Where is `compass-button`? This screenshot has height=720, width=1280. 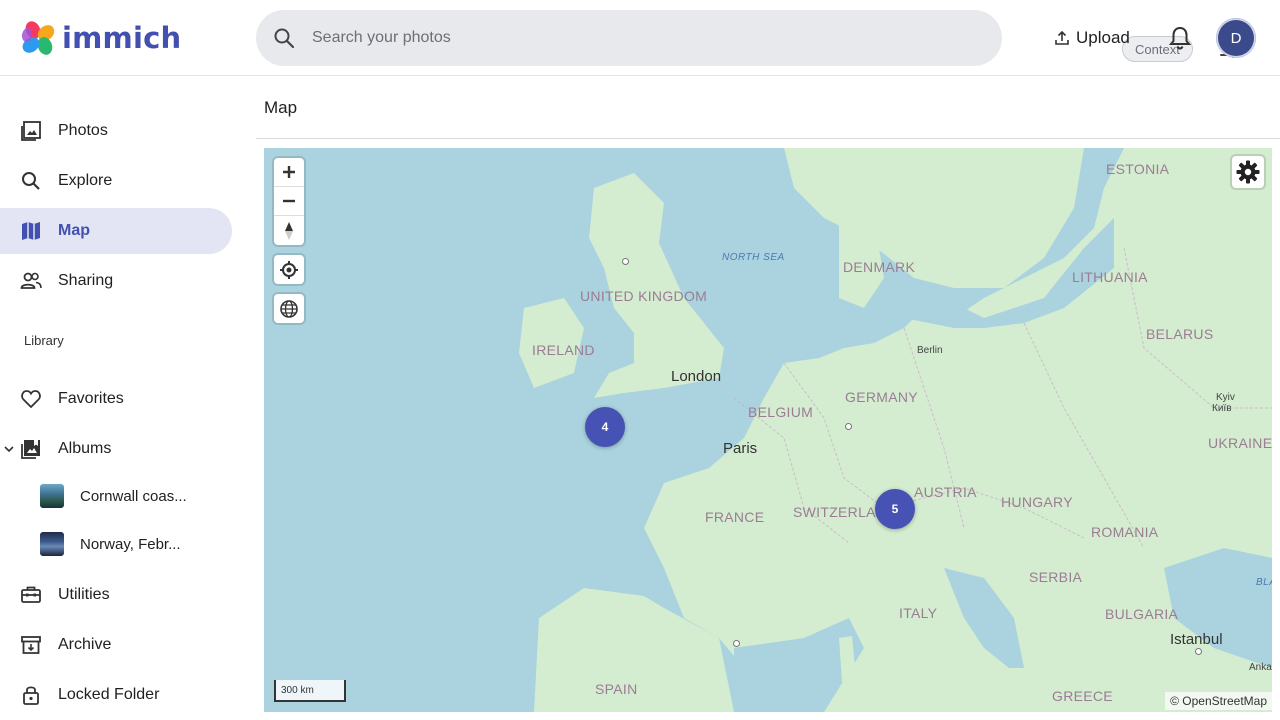
compass-button is located at coordinates (289, 230).